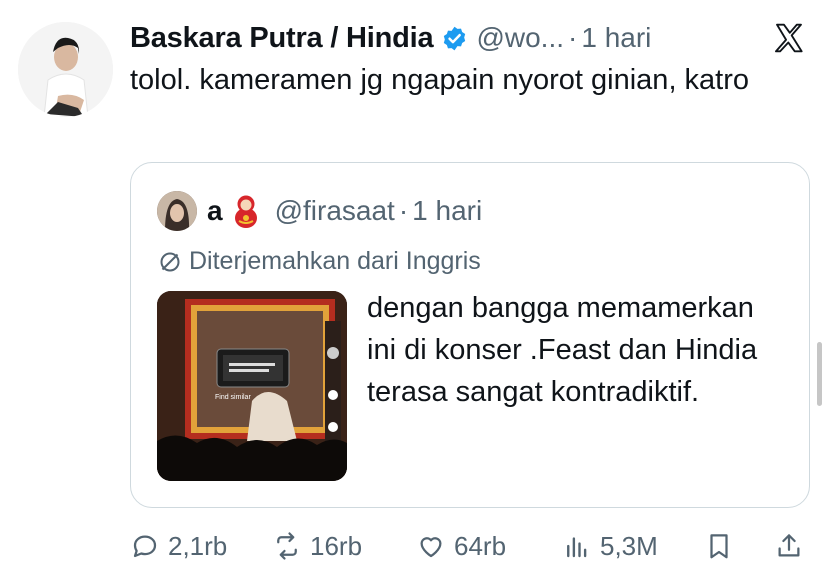 This screenshot has height=580, width=828. Describe the element at coordinates (335, 261) in the screenshot. I see `translated-label: Diterjemahkan dari Inggris` at that location.